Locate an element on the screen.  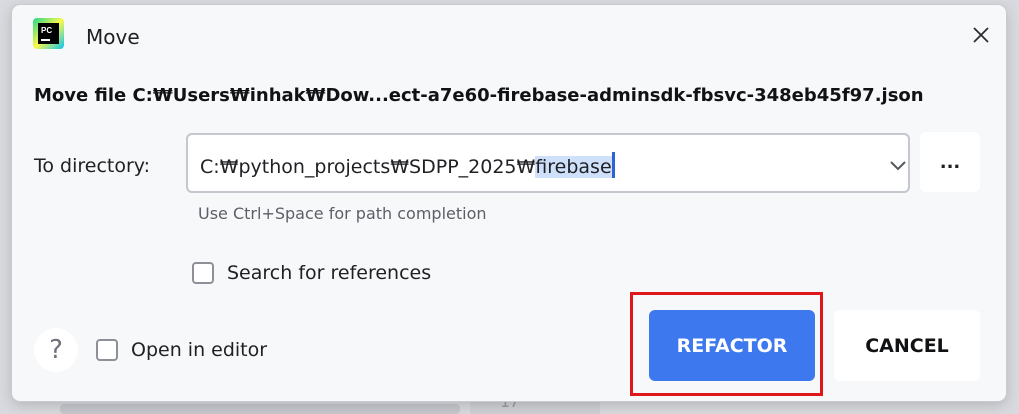
text-caret is located at coordinates (613, 165).